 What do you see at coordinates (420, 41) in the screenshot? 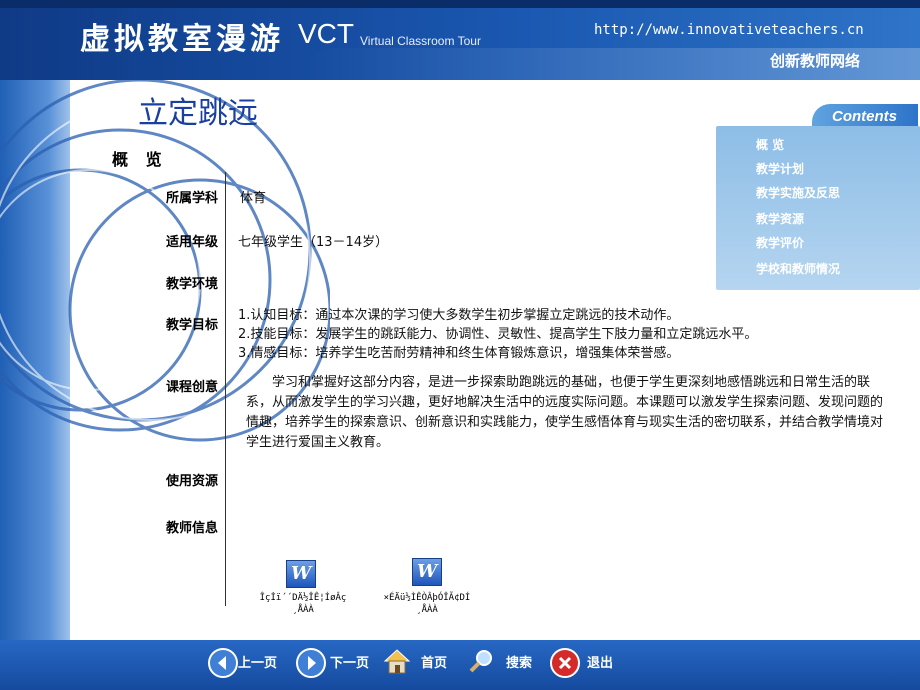
I see `vct-subtitle: Virtual Classroom Tour` at bounding box center [420, 41].